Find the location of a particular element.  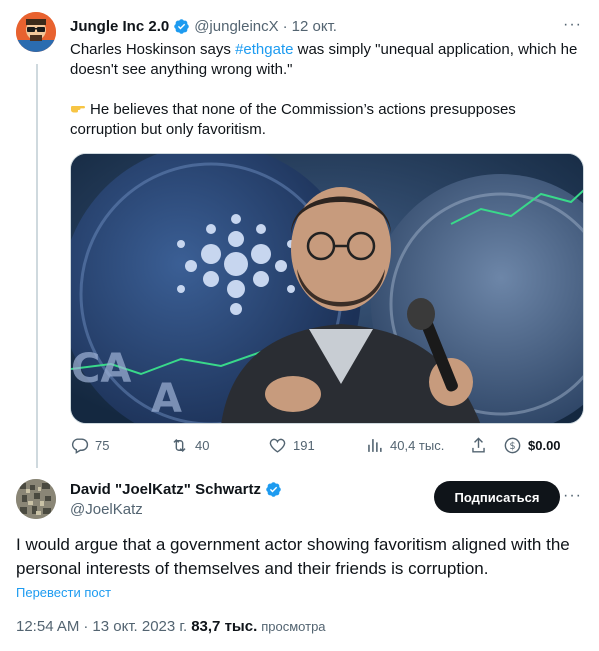

tip-icon: $ is located at coordinates (512, 445).